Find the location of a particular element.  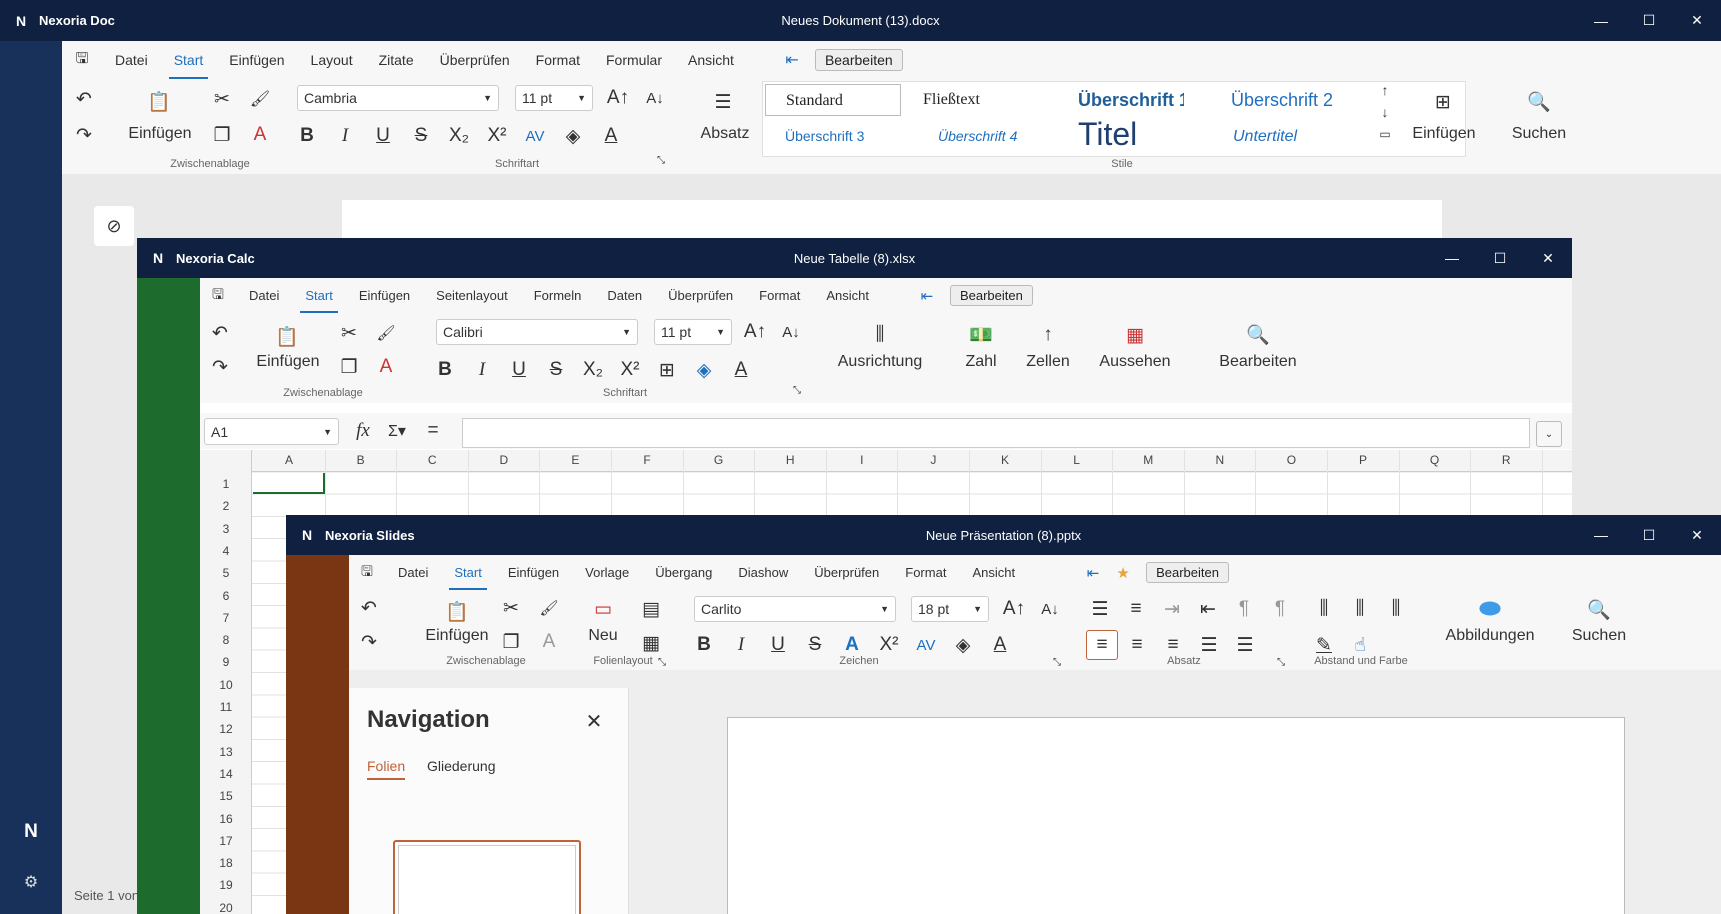

close-icon: ✕ is located at coordinates (1697, 535).